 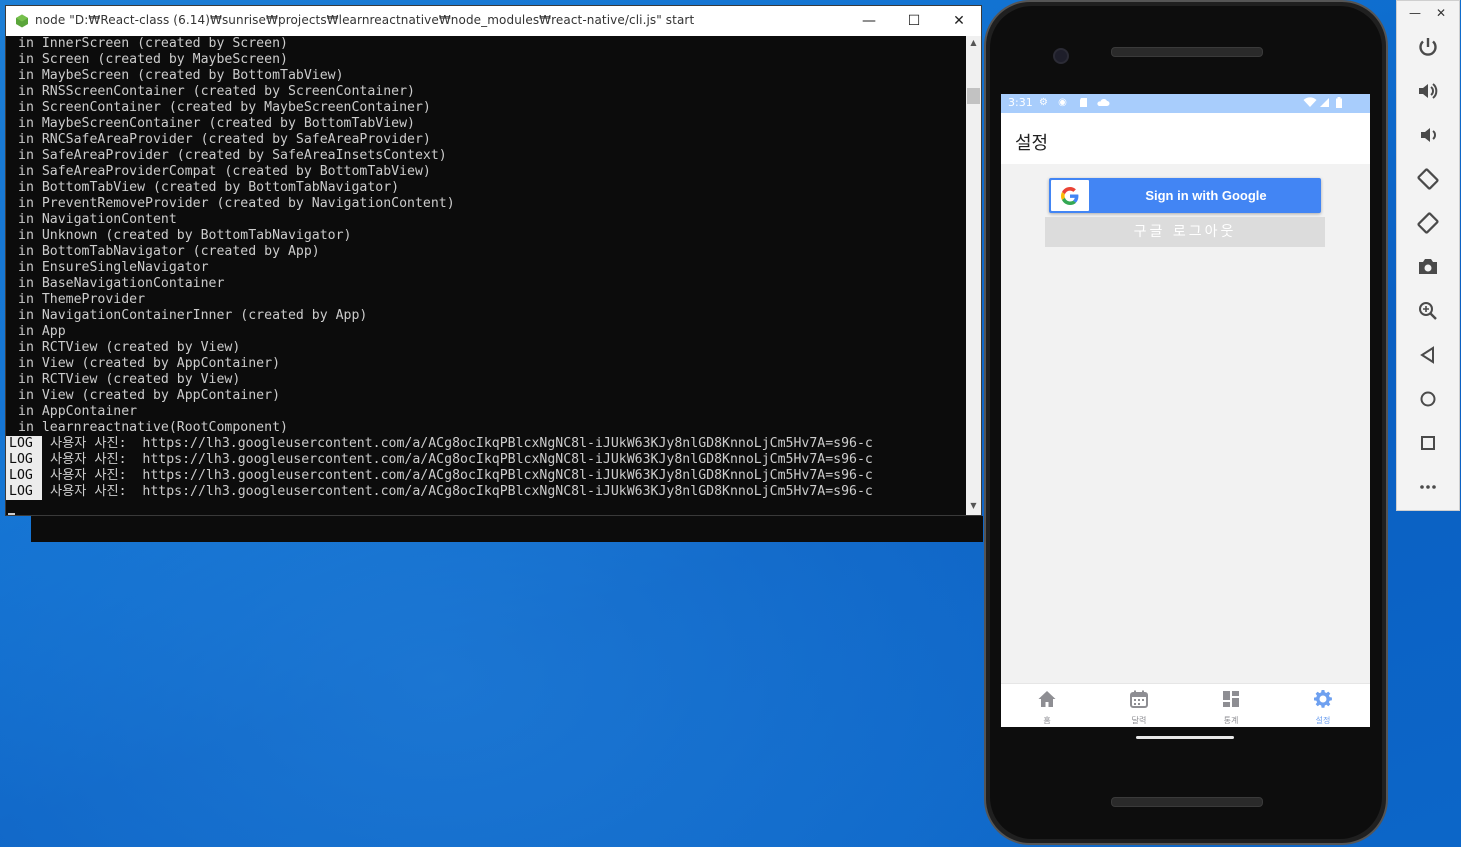 I want to click on text-cursor, so click(x=11, y=514).